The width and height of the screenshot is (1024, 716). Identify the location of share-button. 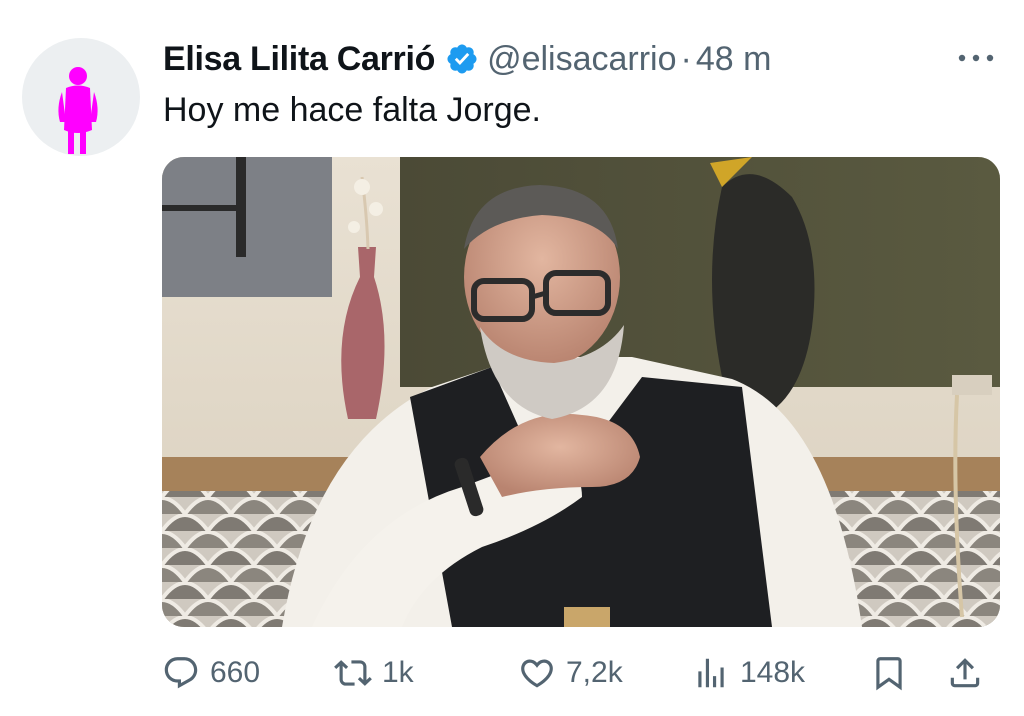
(965, 673).